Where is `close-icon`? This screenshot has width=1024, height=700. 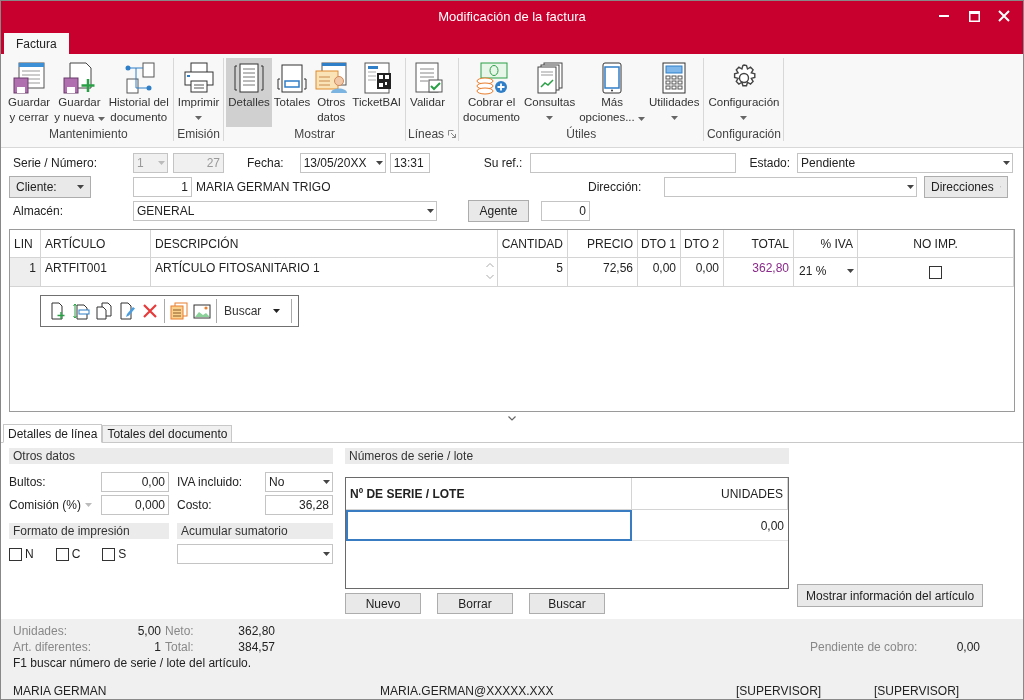 close-icon is located at coordinates (1004, 16).